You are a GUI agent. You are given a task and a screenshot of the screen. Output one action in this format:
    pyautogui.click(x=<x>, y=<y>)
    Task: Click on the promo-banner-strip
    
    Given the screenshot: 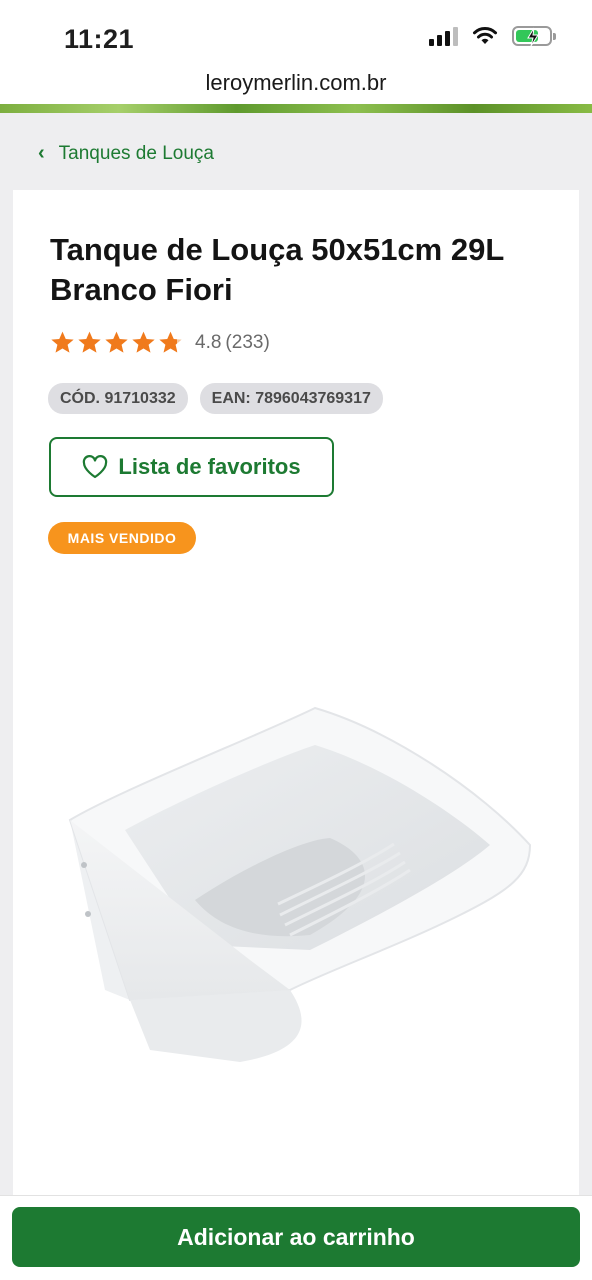 What is the action you would take?
    pyautogui.click(x=296, y=108)
    